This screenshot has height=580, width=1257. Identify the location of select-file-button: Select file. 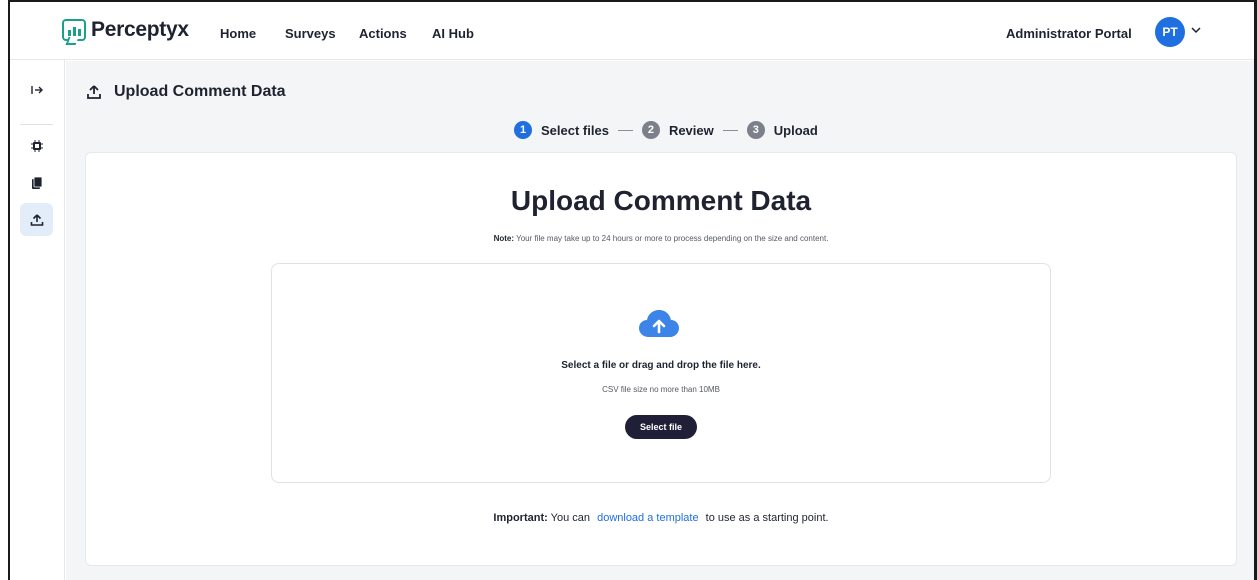
(661, 427).